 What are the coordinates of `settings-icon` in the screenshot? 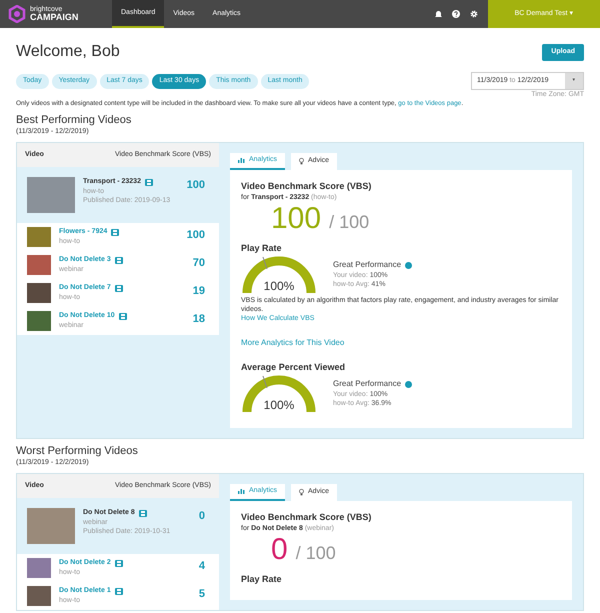 It's located at (474, 14).